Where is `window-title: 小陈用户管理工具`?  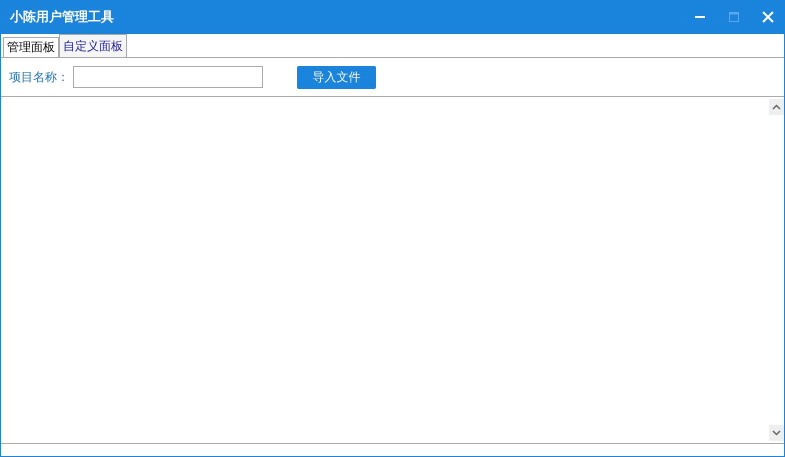
window-title: 小陈用户管理工具 is located at coordinates (62, 17).